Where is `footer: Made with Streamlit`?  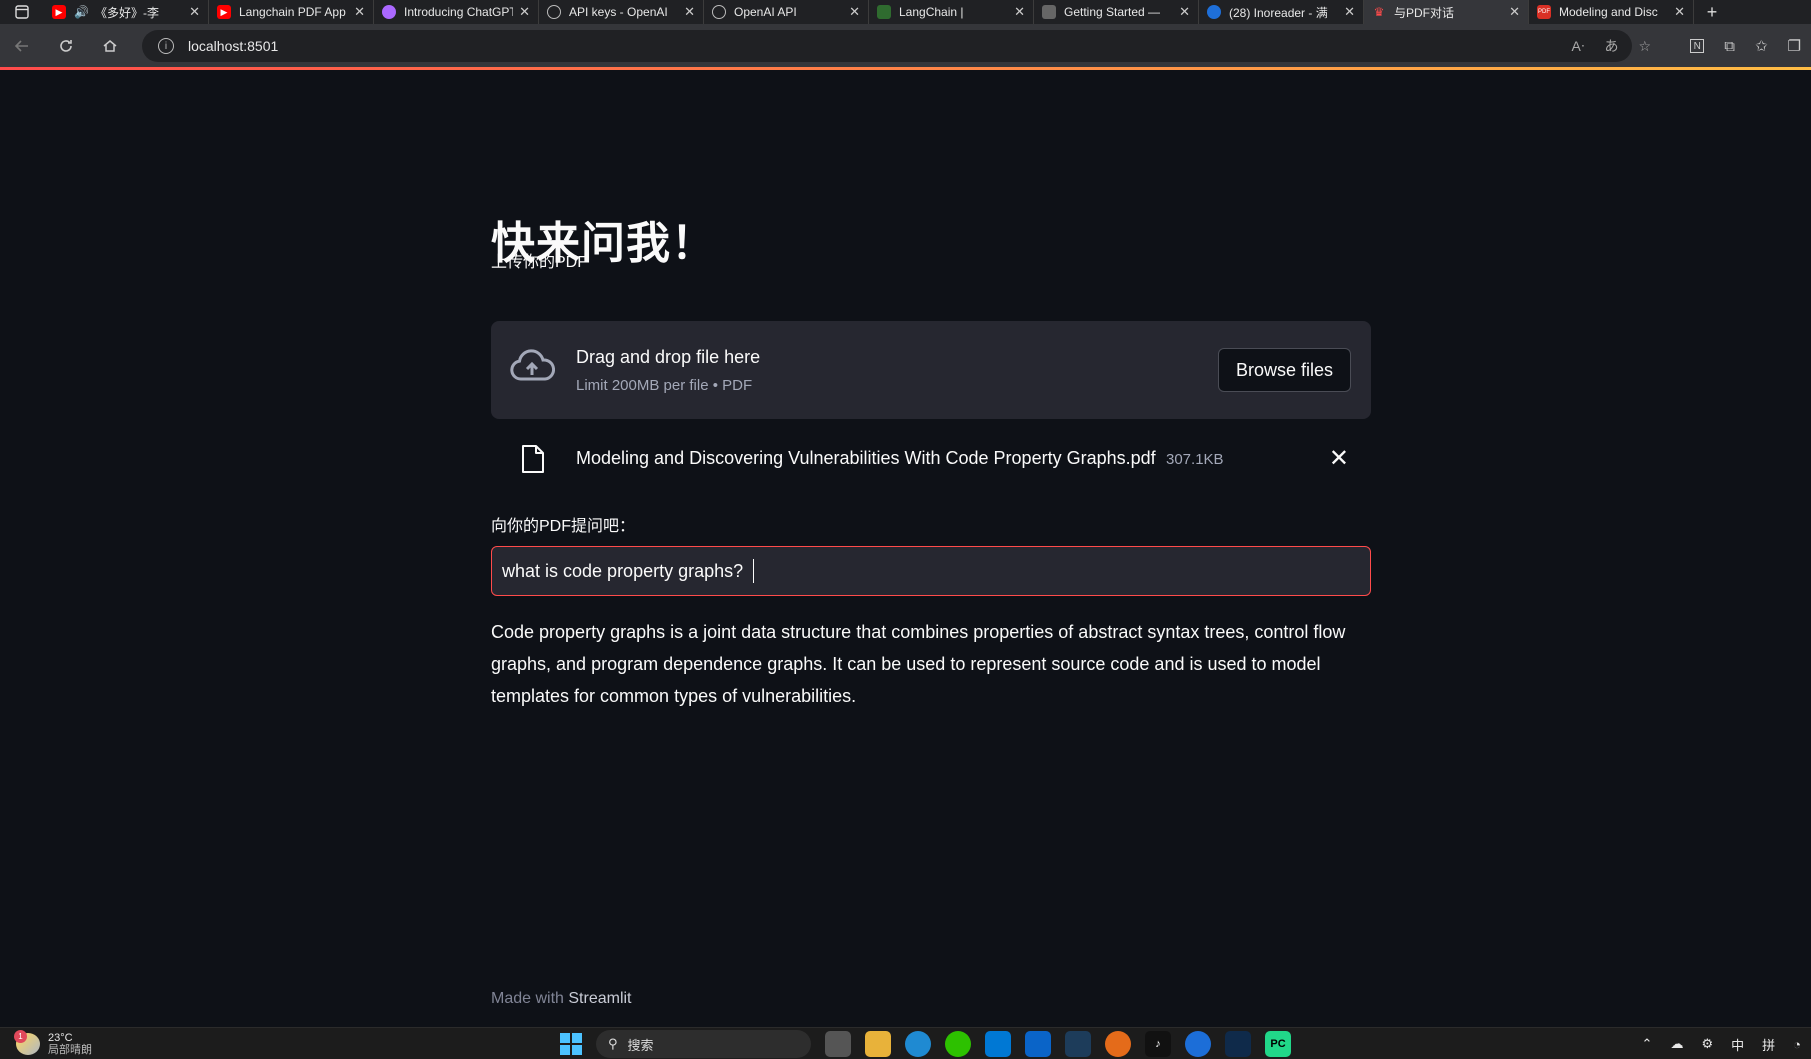 footer: Made with Streamlit is located at coordinates (561, 999).